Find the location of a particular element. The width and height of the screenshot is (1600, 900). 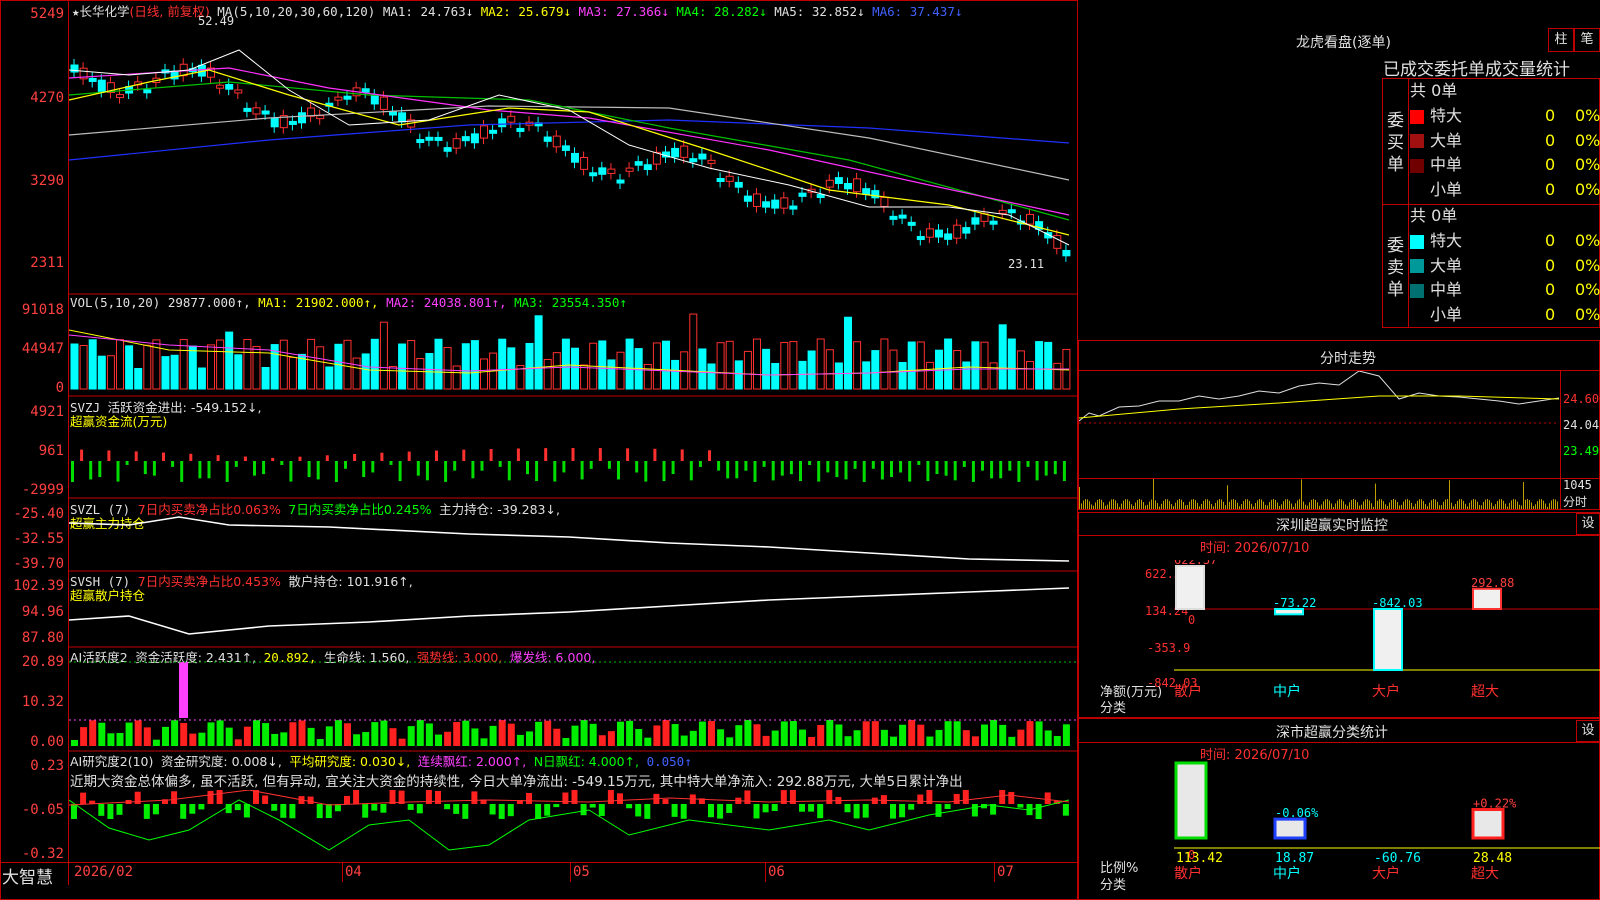

svzl-chart is located at coordinates (573, 535).